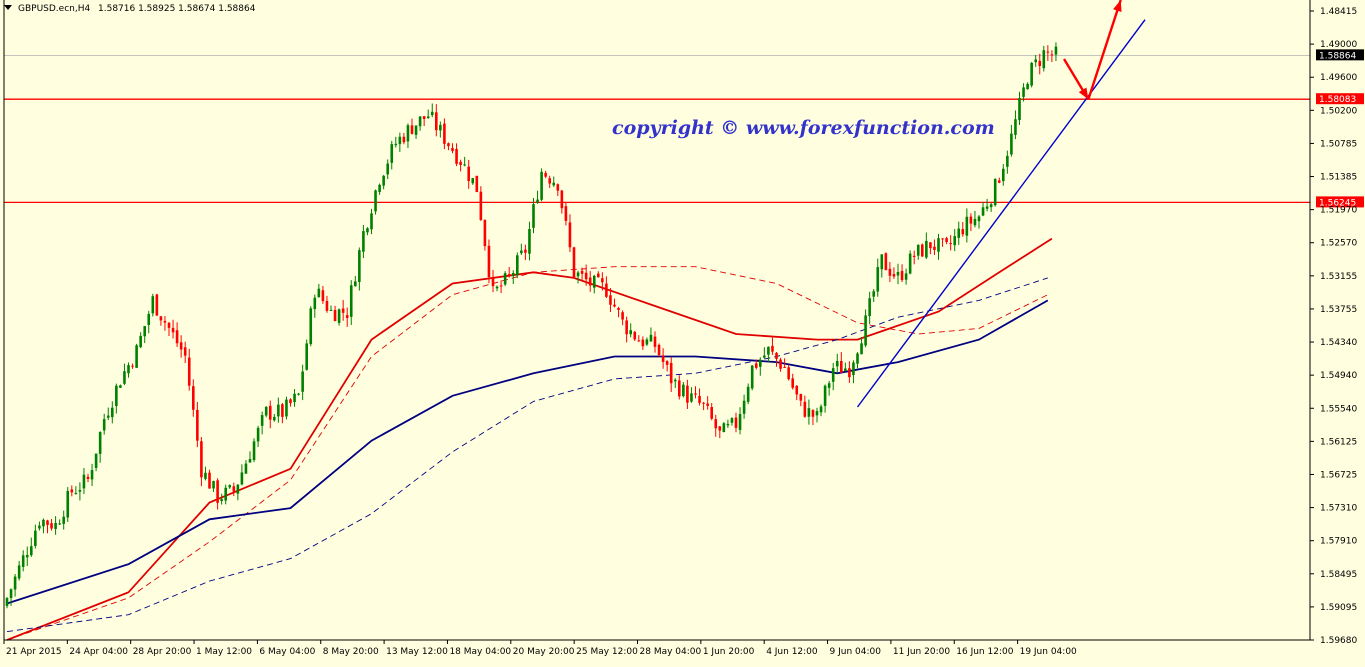 The width and height of the screenshot is (1365, 667). Describe the element at coordinates (54, 9) in the screenshot. I see `symbol-label: GBPUSD.ecn,H4` at that location.